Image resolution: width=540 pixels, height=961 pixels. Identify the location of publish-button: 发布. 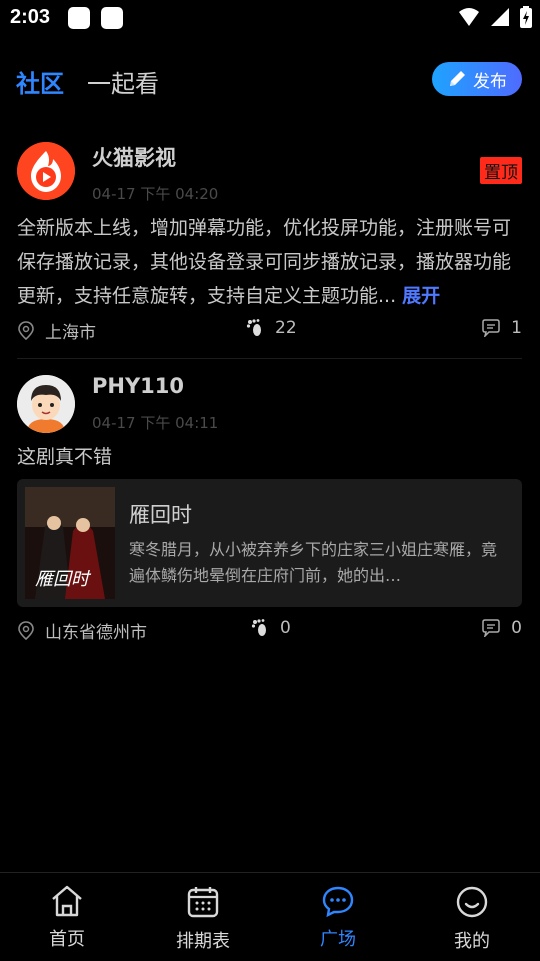
(477, 79).